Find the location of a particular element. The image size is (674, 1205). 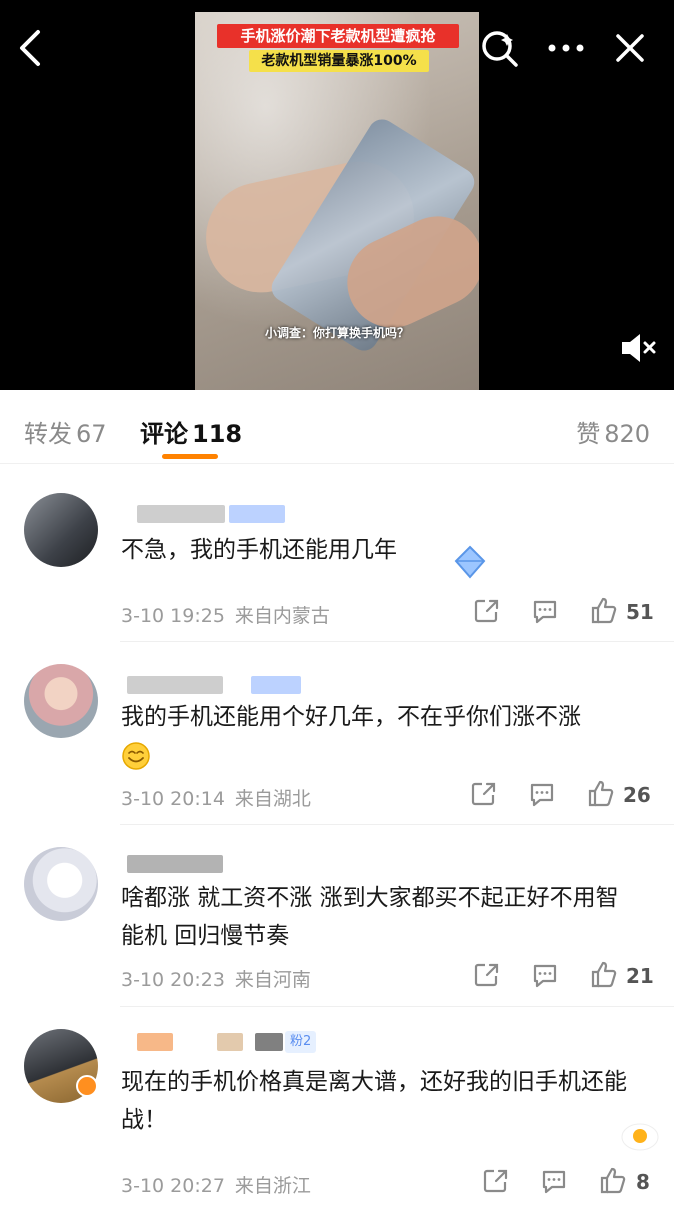

like-count: 26 is located at coordinates (637, 795).